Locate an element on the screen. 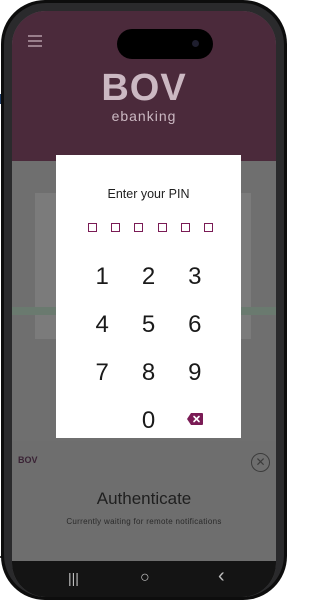  key-empty is located at coordinates (102, 426).